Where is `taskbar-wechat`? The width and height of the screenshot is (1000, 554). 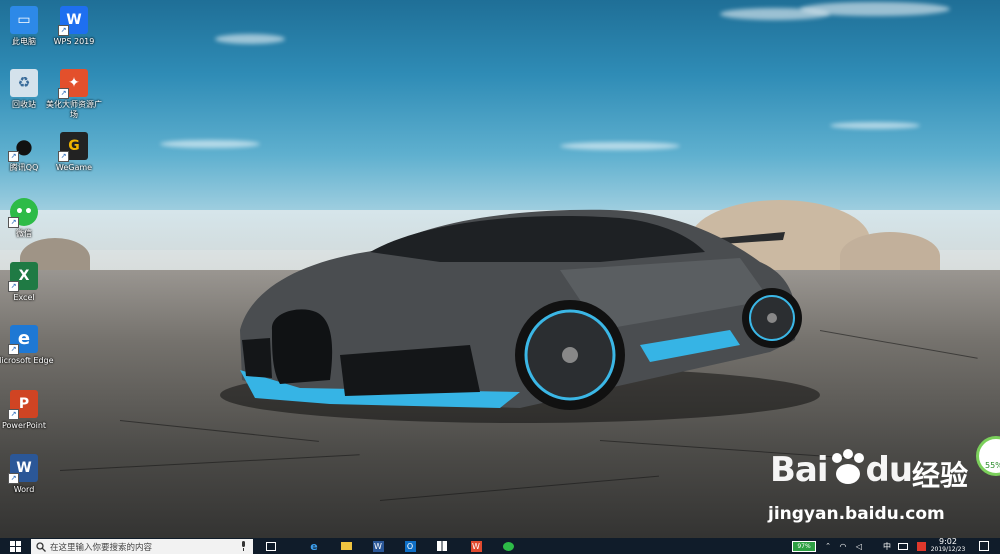
taskbar-wechat is located at coordinates (508, 546).